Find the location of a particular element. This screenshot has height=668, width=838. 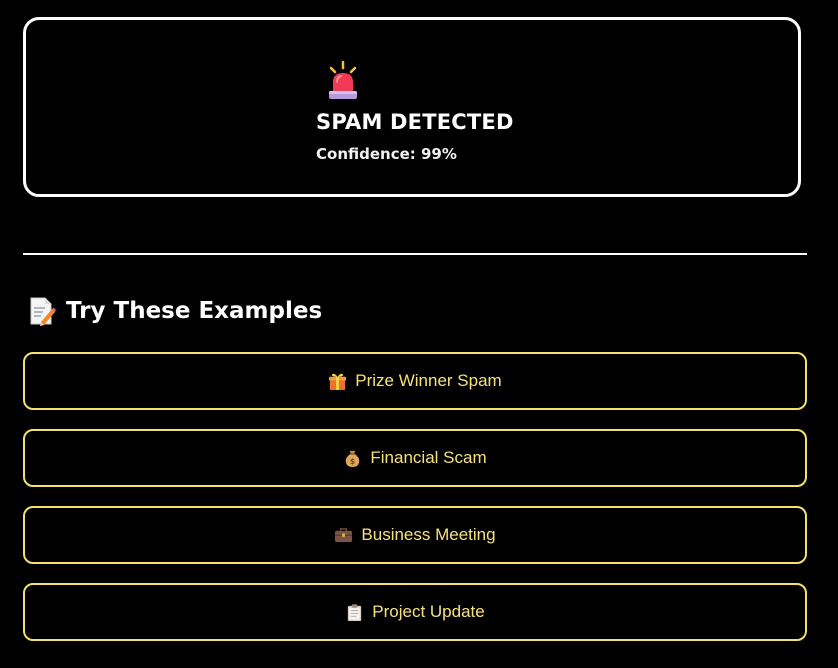

confidence-score: Confidence: 99% is located at coordinates (386, 154).